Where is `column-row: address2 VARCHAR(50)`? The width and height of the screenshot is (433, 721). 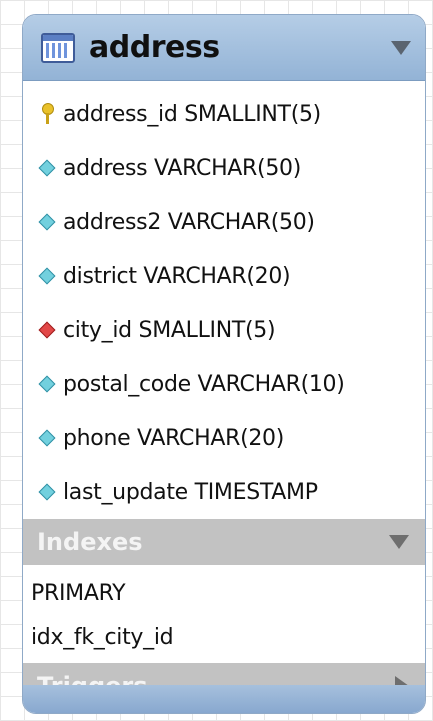 column-row: address2 VARCHAR(50) is located at coordinates (224, 222).